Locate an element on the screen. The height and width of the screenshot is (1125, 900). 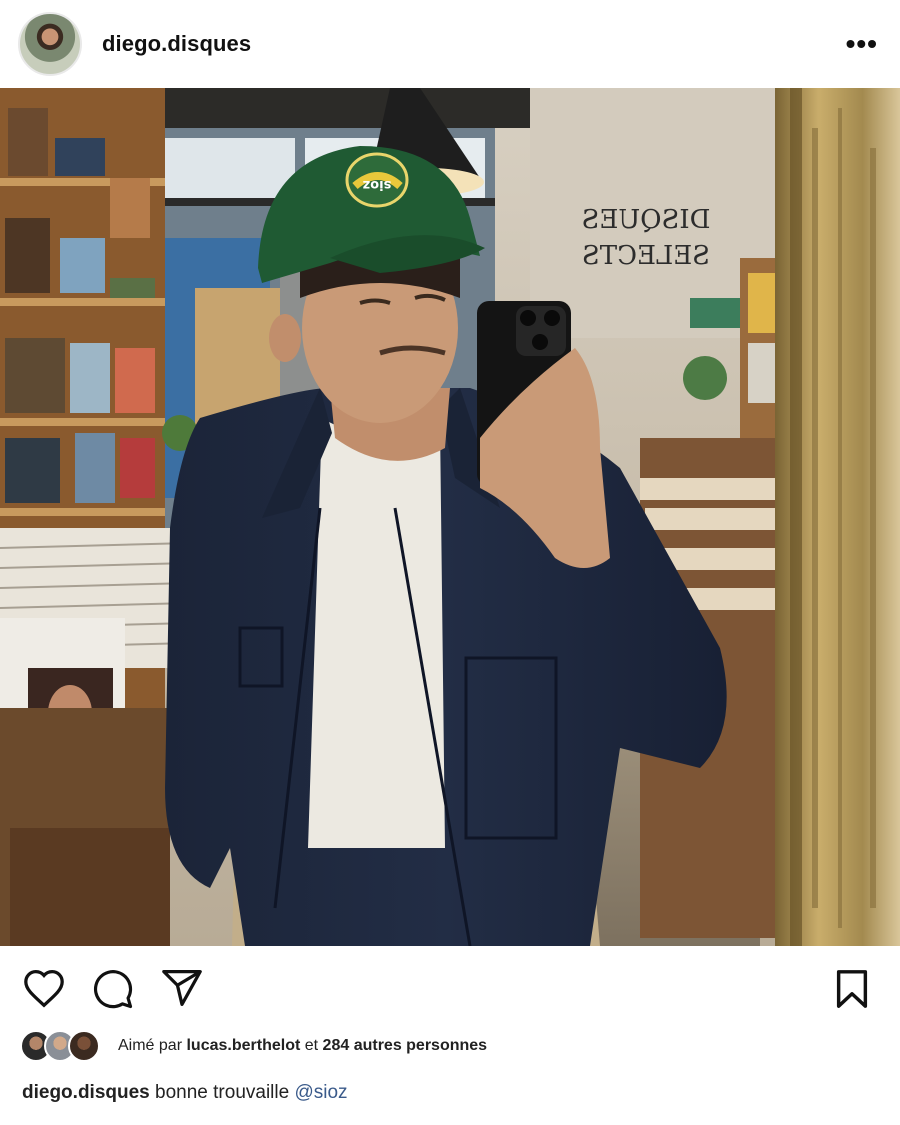
caption-username: diego.disques is located at coordinates (86, 1092).